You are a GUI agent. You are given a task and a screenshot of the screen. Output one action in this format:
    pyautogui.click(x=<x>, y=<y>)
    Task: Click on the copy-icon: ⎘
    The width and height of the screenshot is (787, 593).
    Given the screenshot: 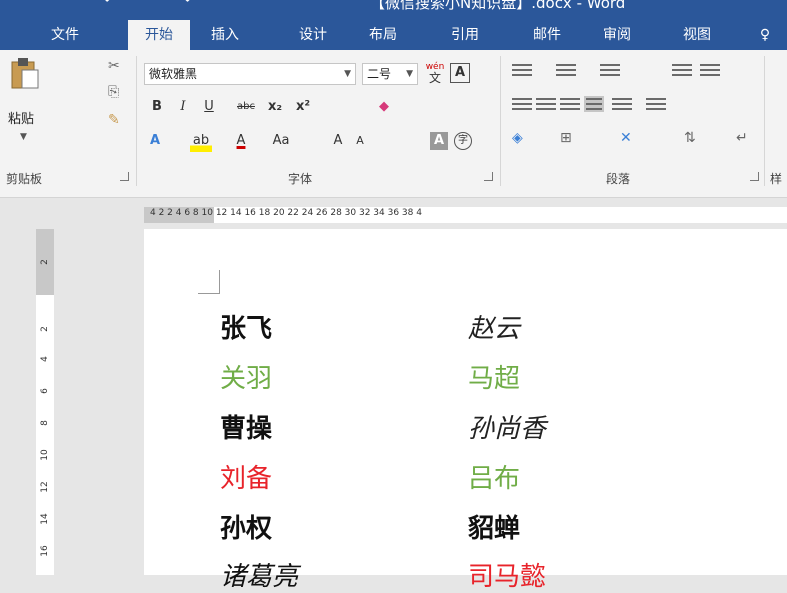 What is the action you would take?
    pyautogui.click(x=113, y=92)
    